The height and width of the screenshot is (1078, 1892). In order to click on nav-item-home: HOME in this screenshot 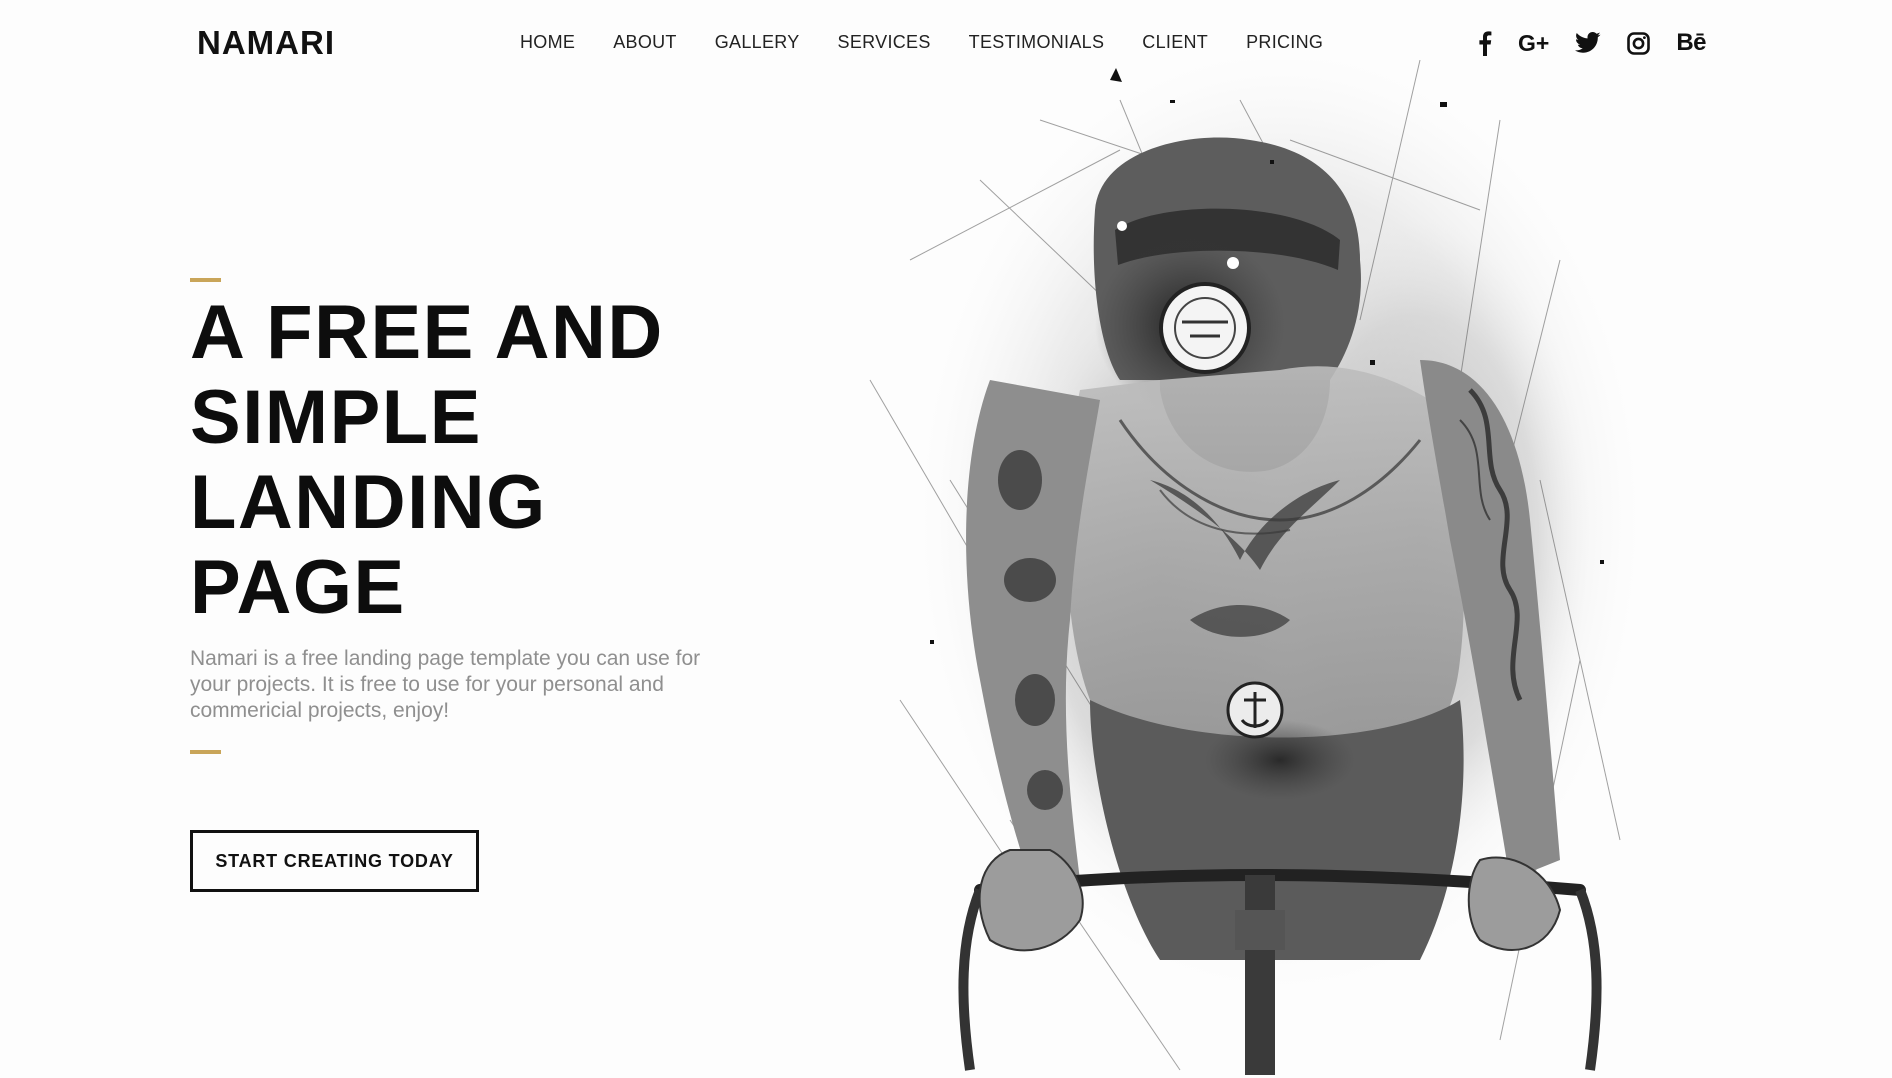, I will do `click(547, 42)`.